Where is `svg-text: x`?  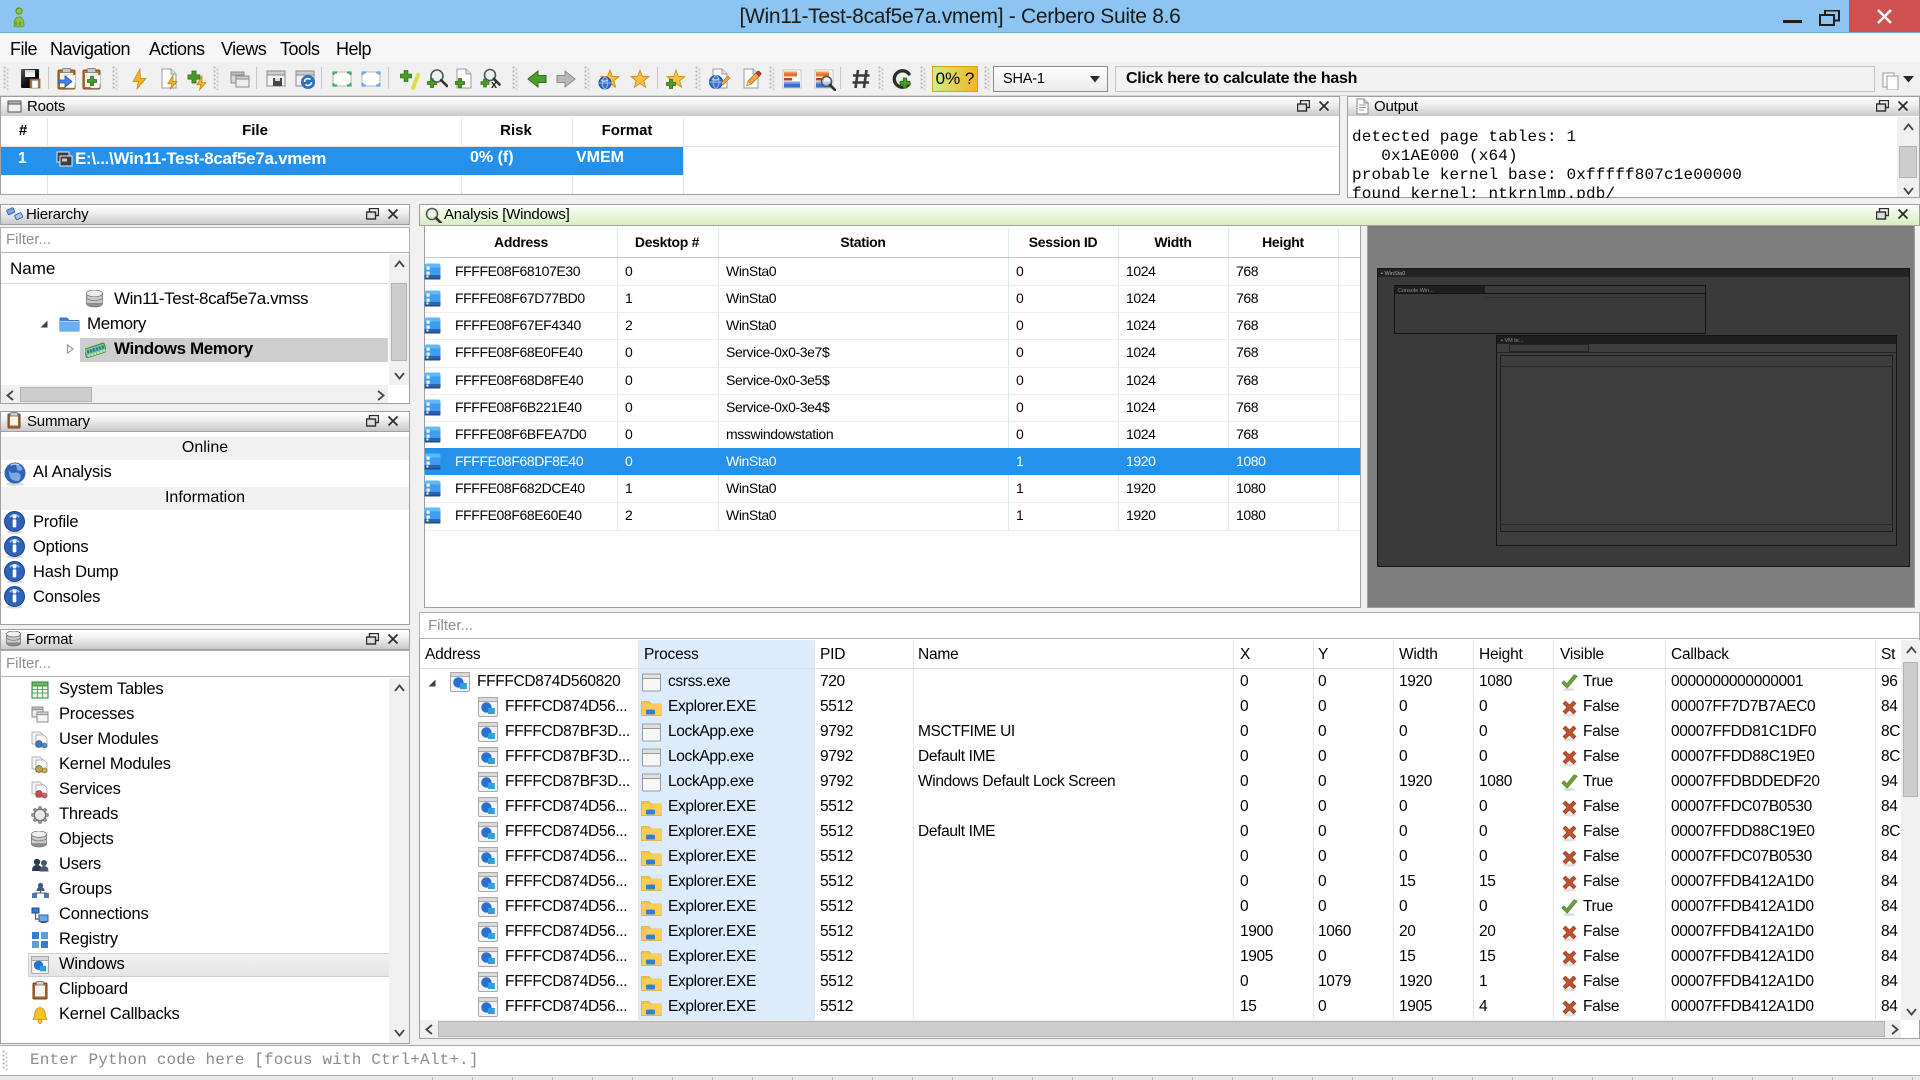 svg-text: x is located at coordinates (494, 85).